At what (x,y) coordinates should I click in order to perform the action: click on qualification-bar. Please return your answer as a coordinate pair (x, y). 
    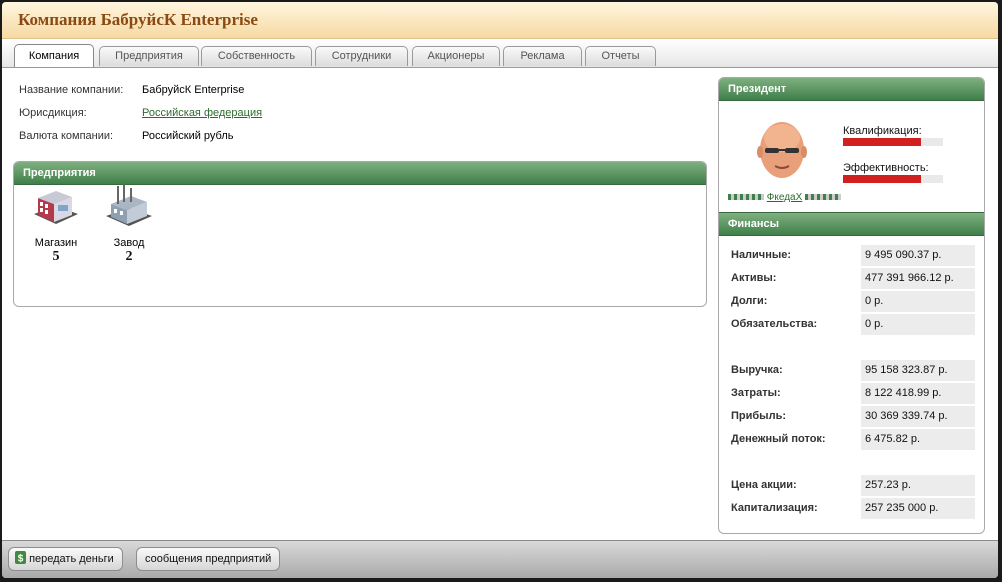
    Looking at the image, I should click on (893, 142).